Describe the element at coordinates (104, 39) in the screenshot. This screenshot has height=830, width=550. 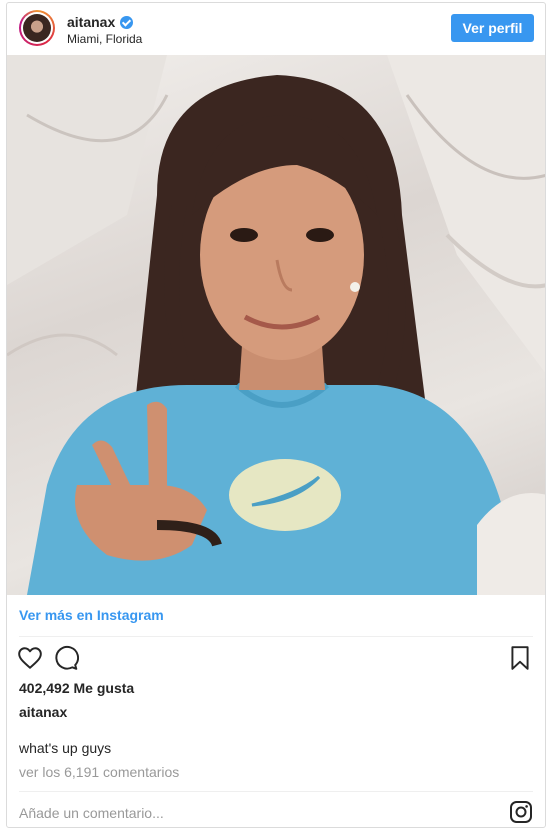
I see `location: Miami, Florida` at that location.